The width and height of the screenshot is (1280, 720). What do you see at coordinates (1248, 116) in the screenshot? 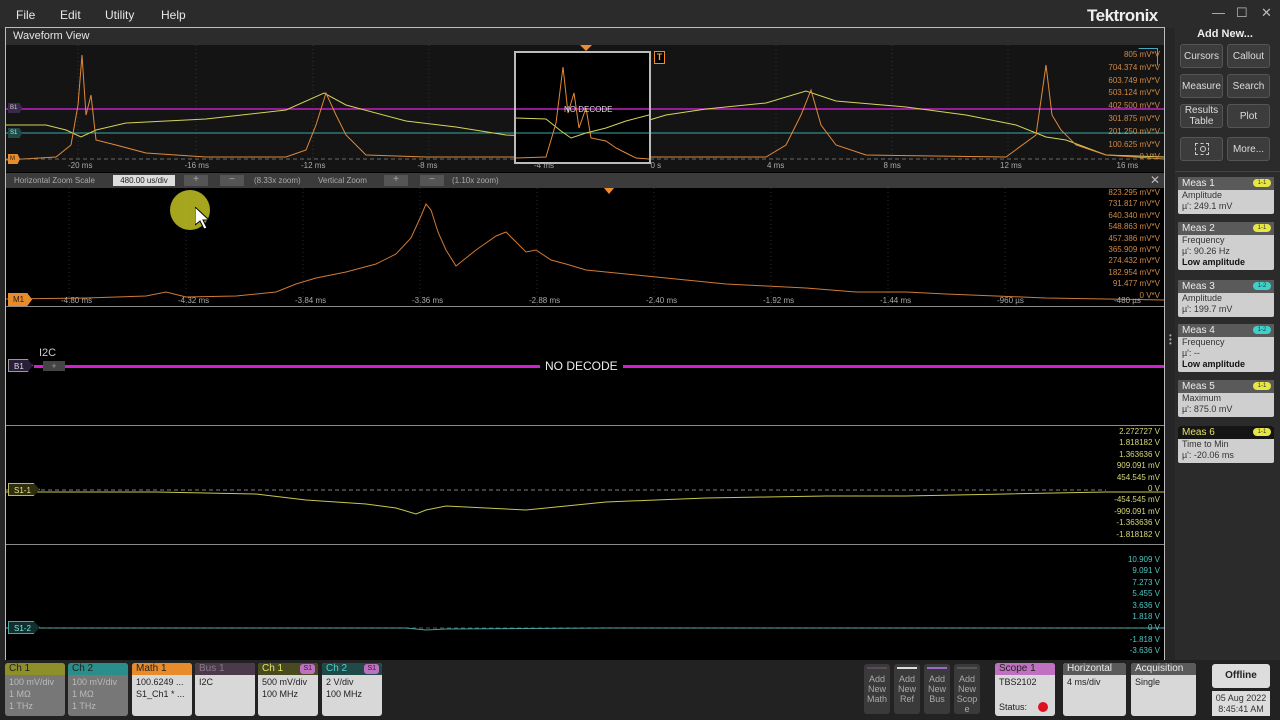
I see `plot-button: Plot` at bounding box center [1248, 116].